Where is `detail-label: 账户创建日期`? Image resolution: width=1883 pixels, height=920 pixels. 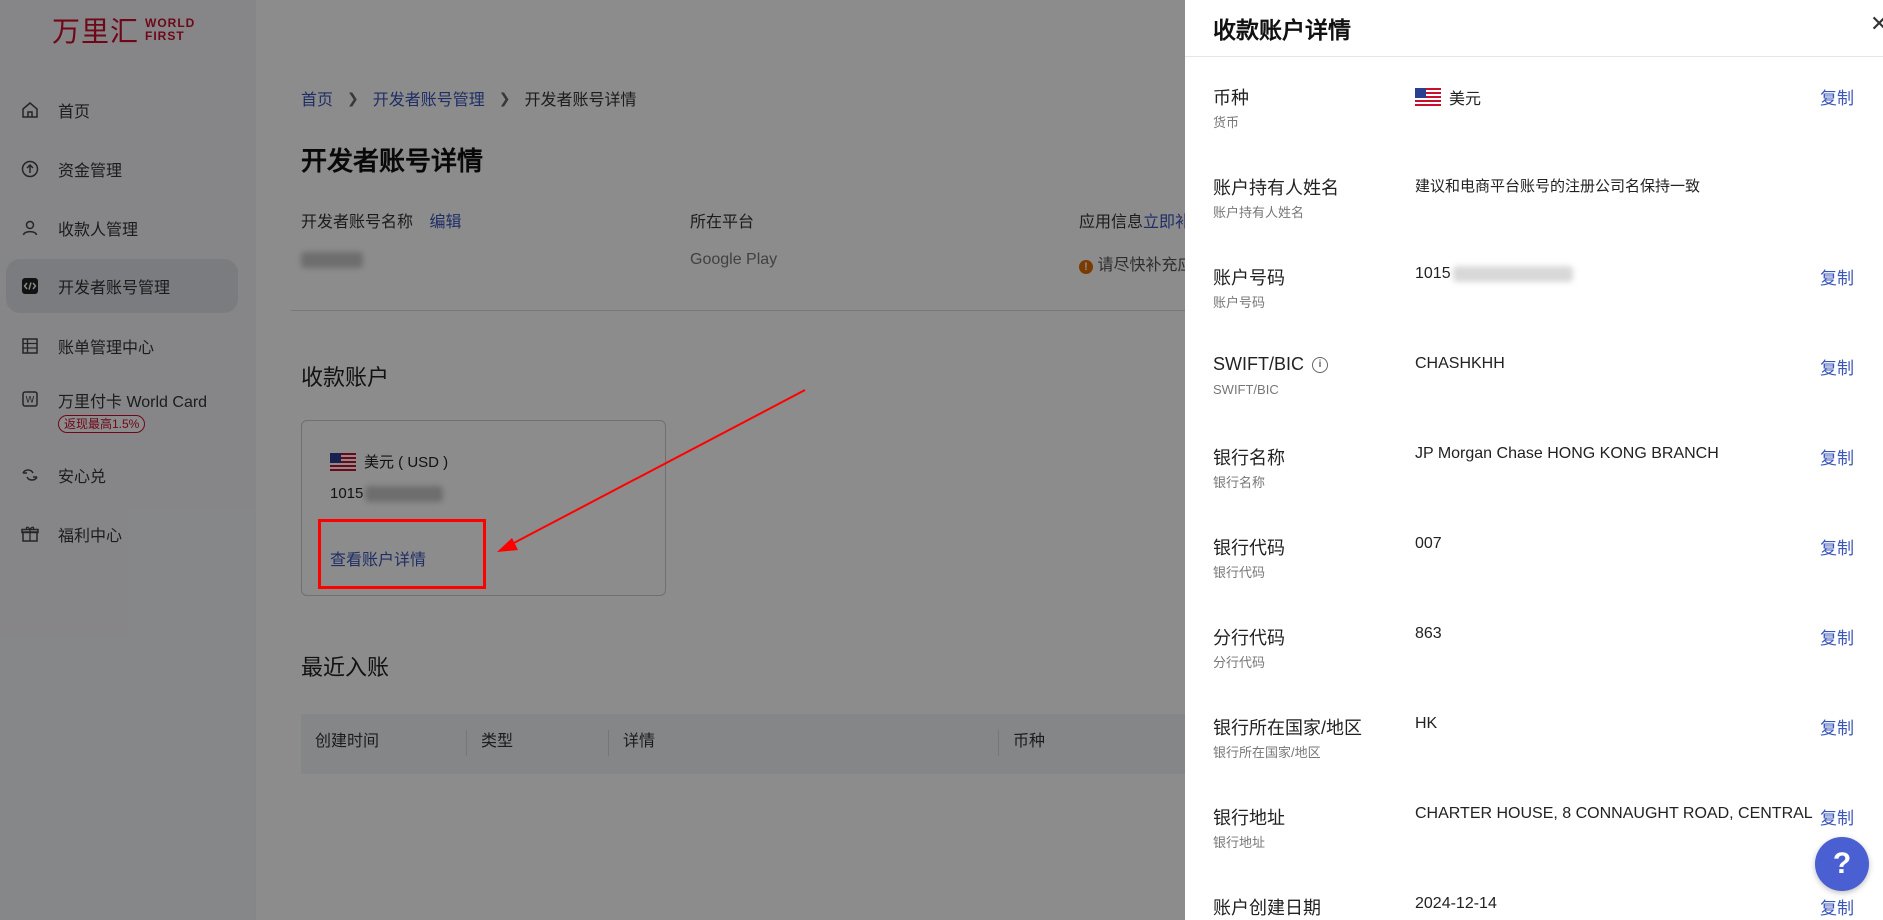 detail-label: 账户创建日期 is located at coordinates (1267, 907).